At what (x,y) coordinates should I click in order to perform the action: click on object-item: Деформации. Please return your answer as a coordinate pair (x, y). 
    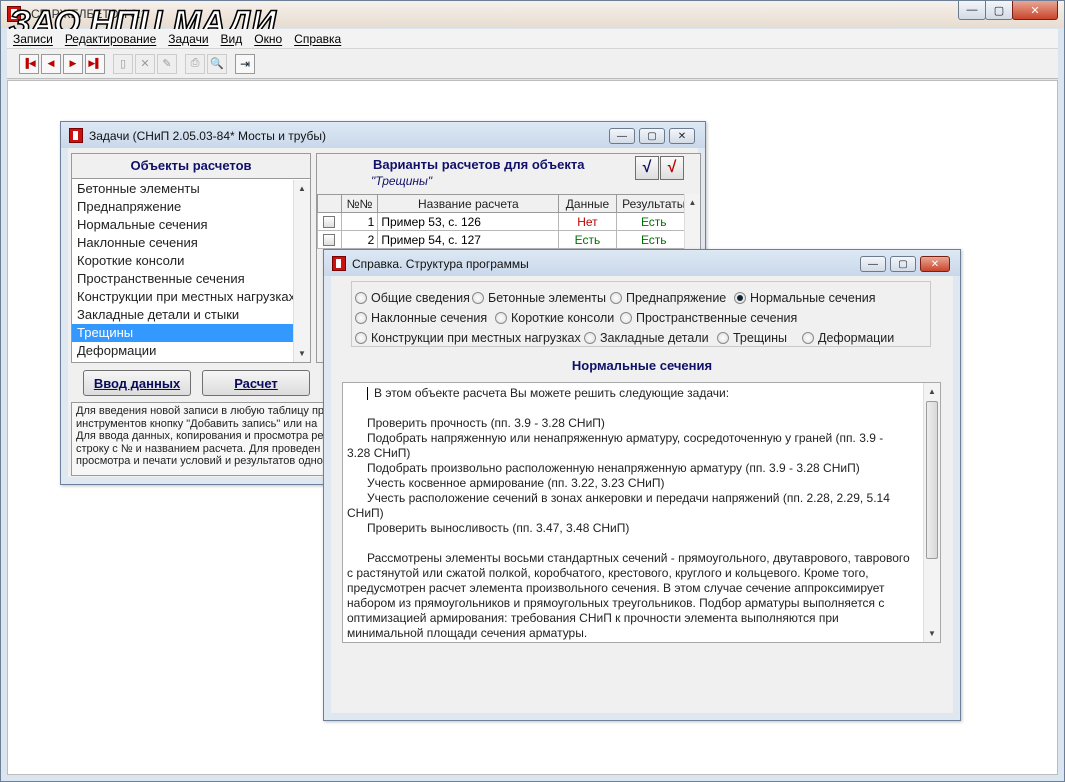
    Looking at the image, I should click on (183, 351).